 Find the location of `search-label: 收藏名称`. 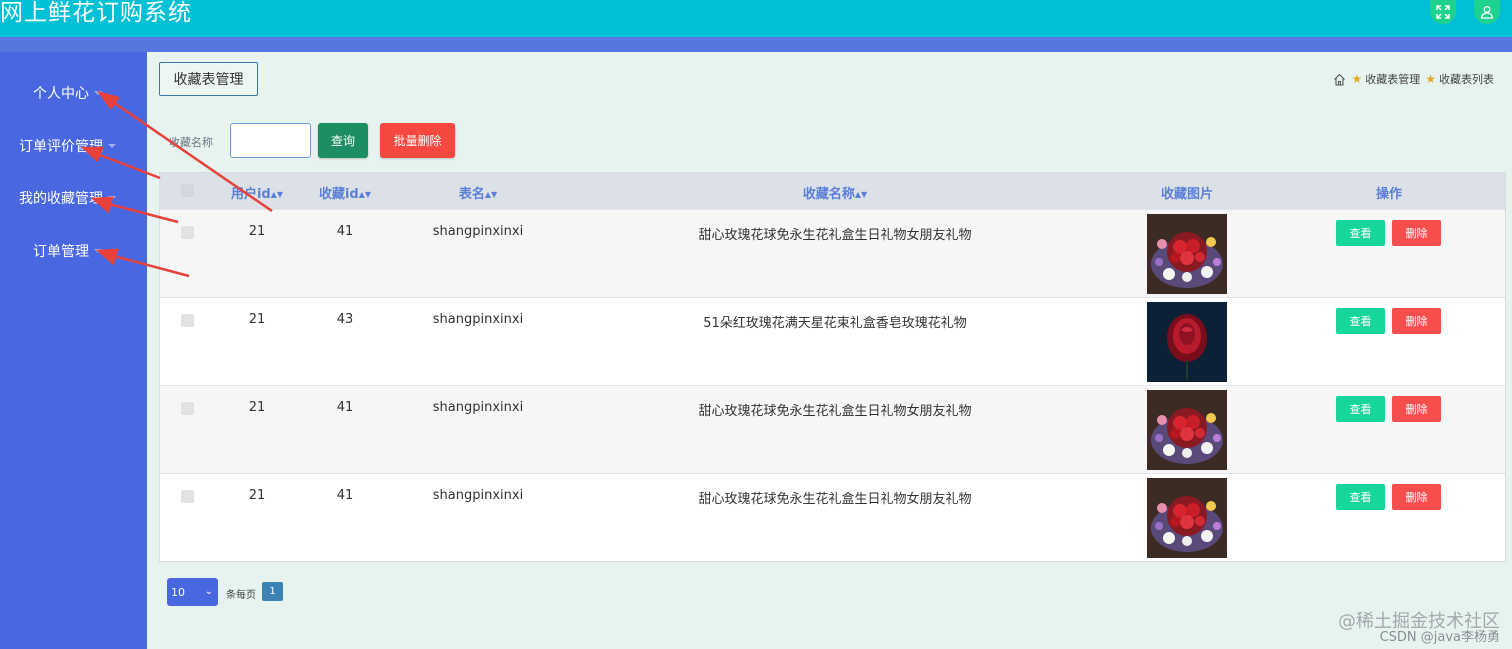

search-label: 收藏名称 is located at coordinates (191, 142).